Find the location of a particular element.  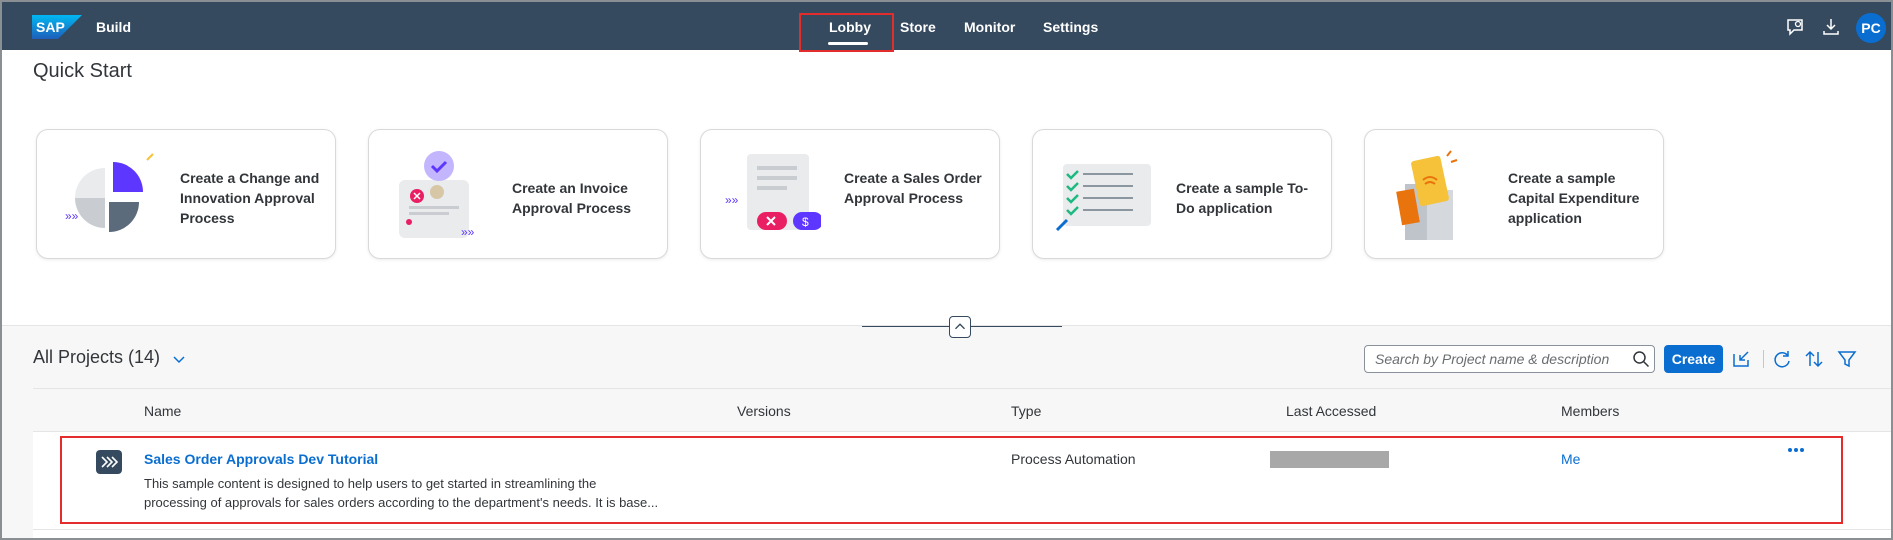

card-label: Create an Invoice Approval Process is located at coordinates (572, 198).